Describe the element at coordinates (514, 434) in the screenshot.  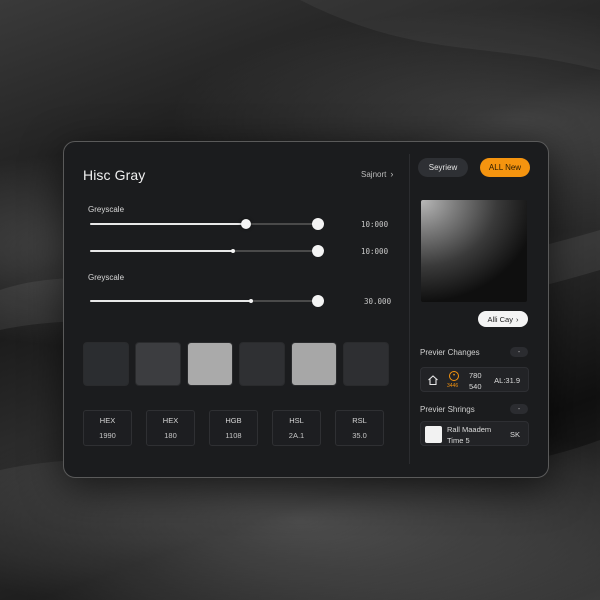
I see `strings-right-value: SK` at that location.